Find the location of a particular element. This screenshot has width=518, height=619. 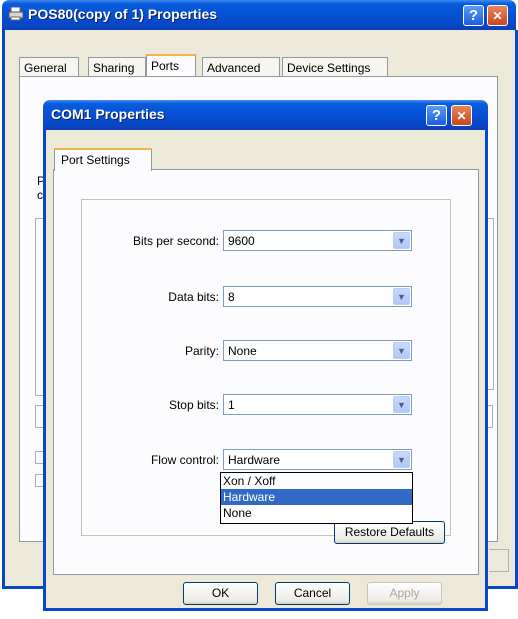

tab-device-settings: Device Settings is located at coordinates (335, 67).